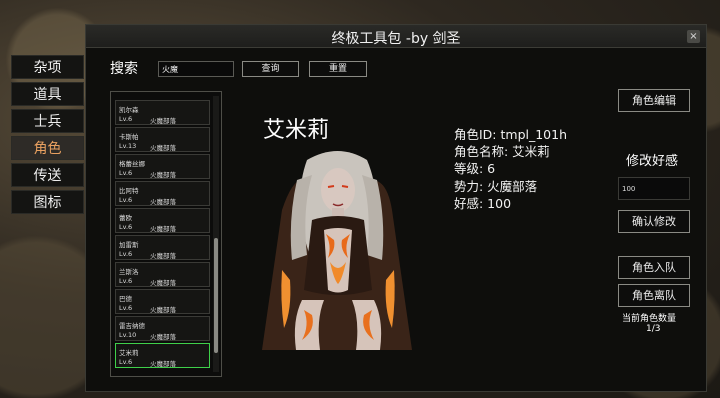  I want to click on list-item-name: 兰斯洛, so click(129, 272).